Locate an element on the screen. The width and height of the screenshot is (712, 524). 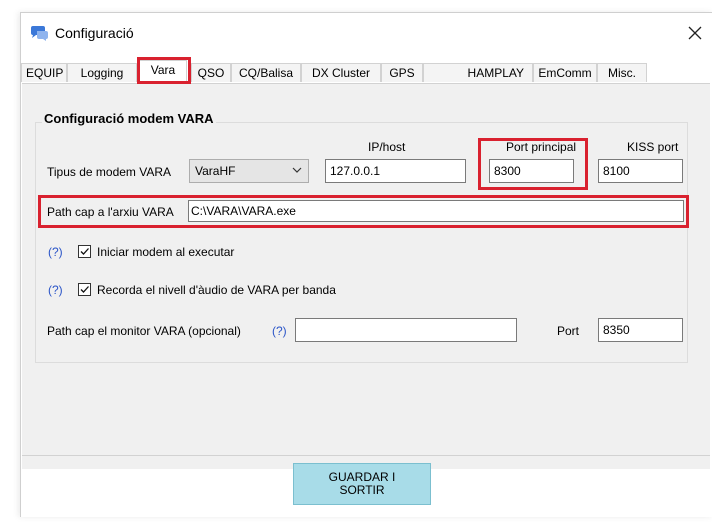
close-button is located at coordinates (695, 33).